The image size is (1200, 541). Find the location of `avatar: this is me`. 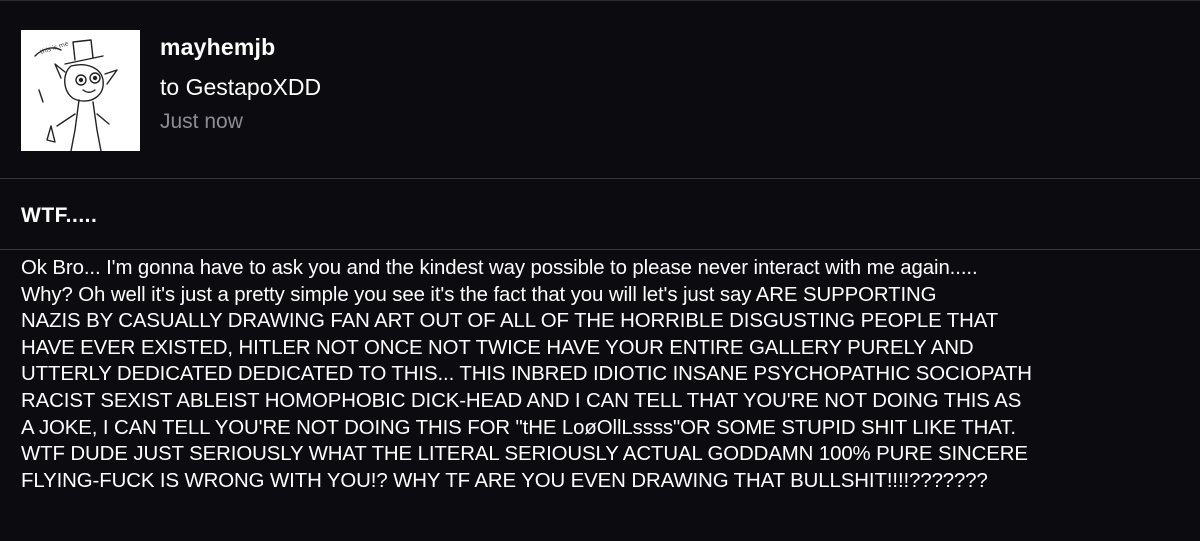

avatar: this is me is located at coordinates (80, 90).